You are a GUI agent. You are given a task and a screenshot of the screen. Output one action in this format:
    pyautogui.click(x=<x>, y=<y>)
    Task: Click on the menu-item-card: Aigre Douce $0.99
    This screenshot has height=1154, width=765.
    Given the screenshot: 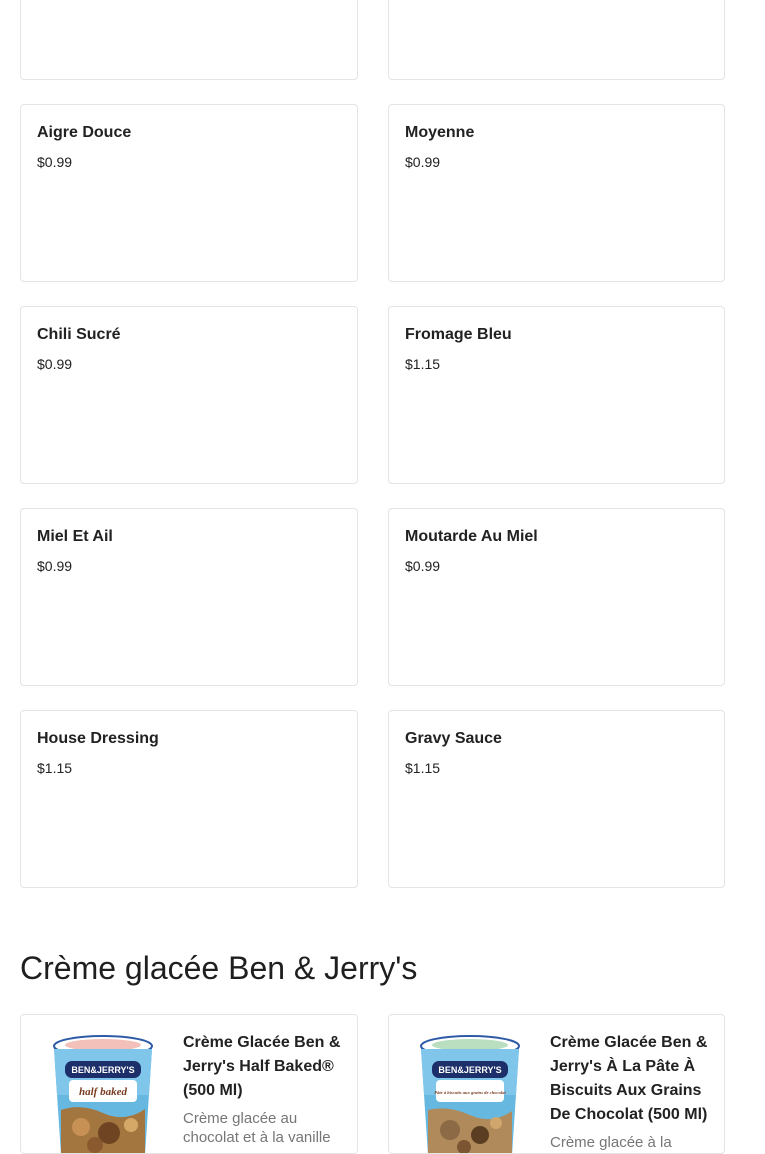 What is the action you would take?
    pyautogui.click(x=189, y=193)
    